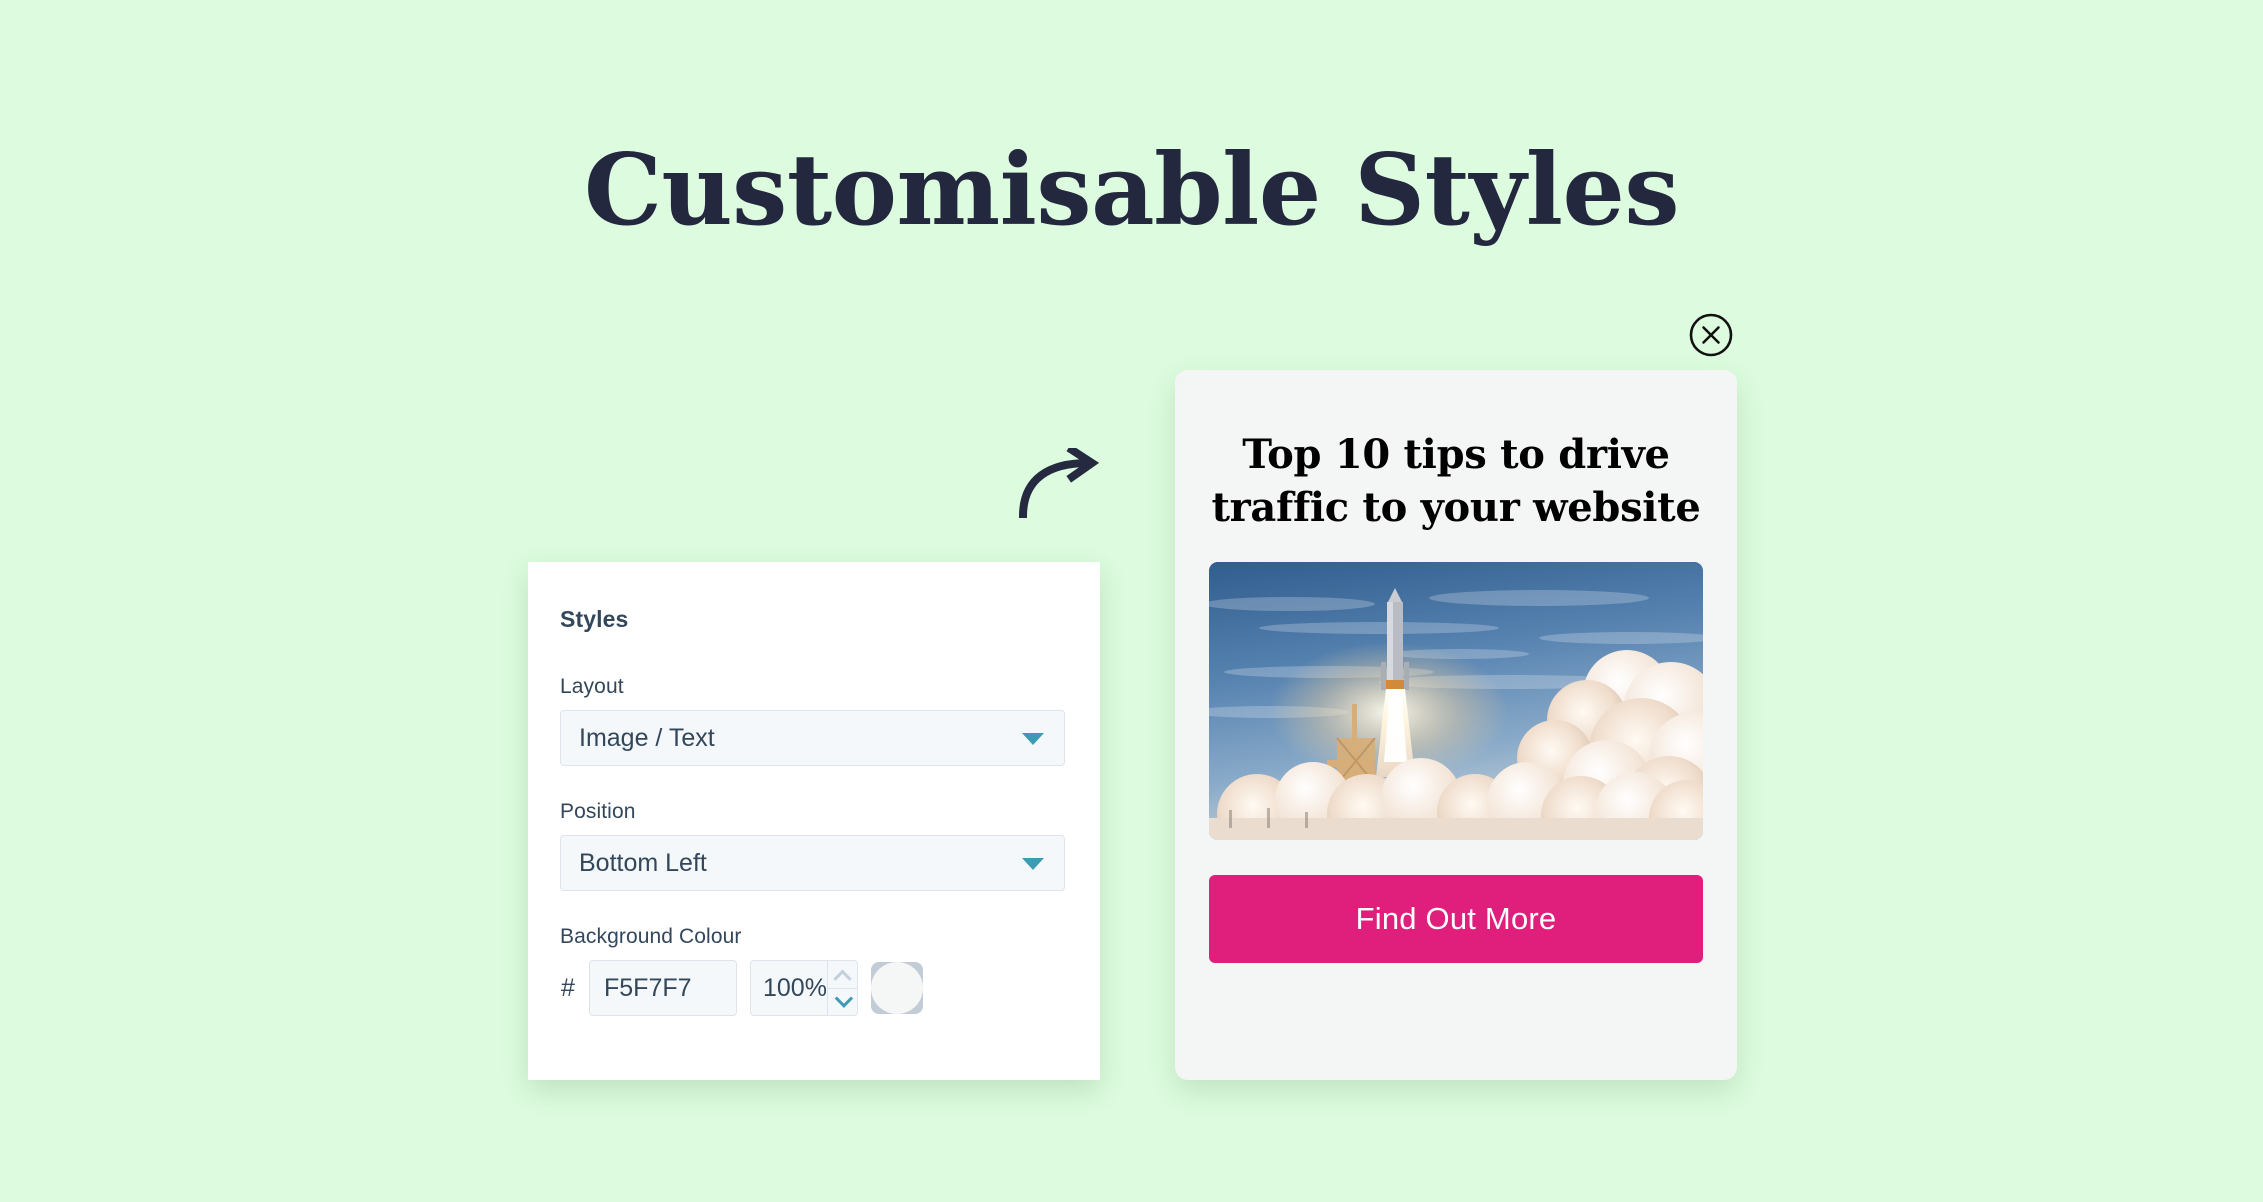  I want to click on layout-select: Image / Text, so click(812, 738).